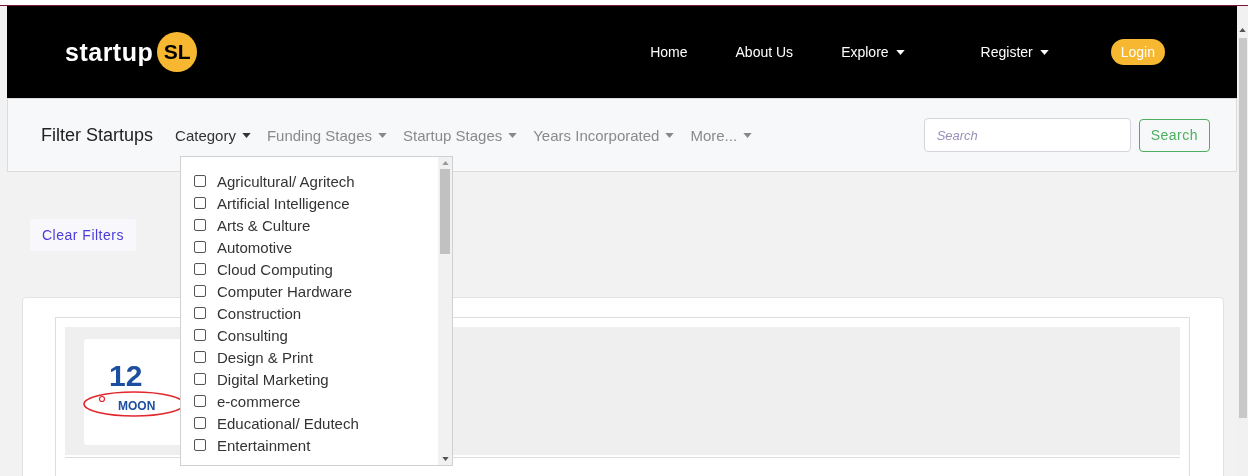  Describe the element at coordinates (445, 459) in the screenshot. I see `scroll-down-icon` at that location.